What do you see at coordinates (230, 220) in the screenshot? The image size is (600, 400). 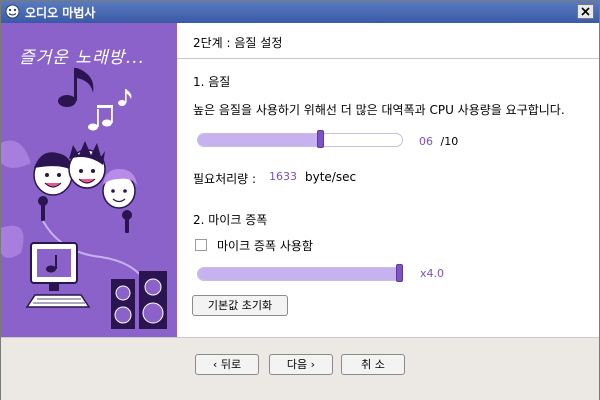 I see `mic-section-label: 2. 마이크 증폭` at bounding box center [230, 220].